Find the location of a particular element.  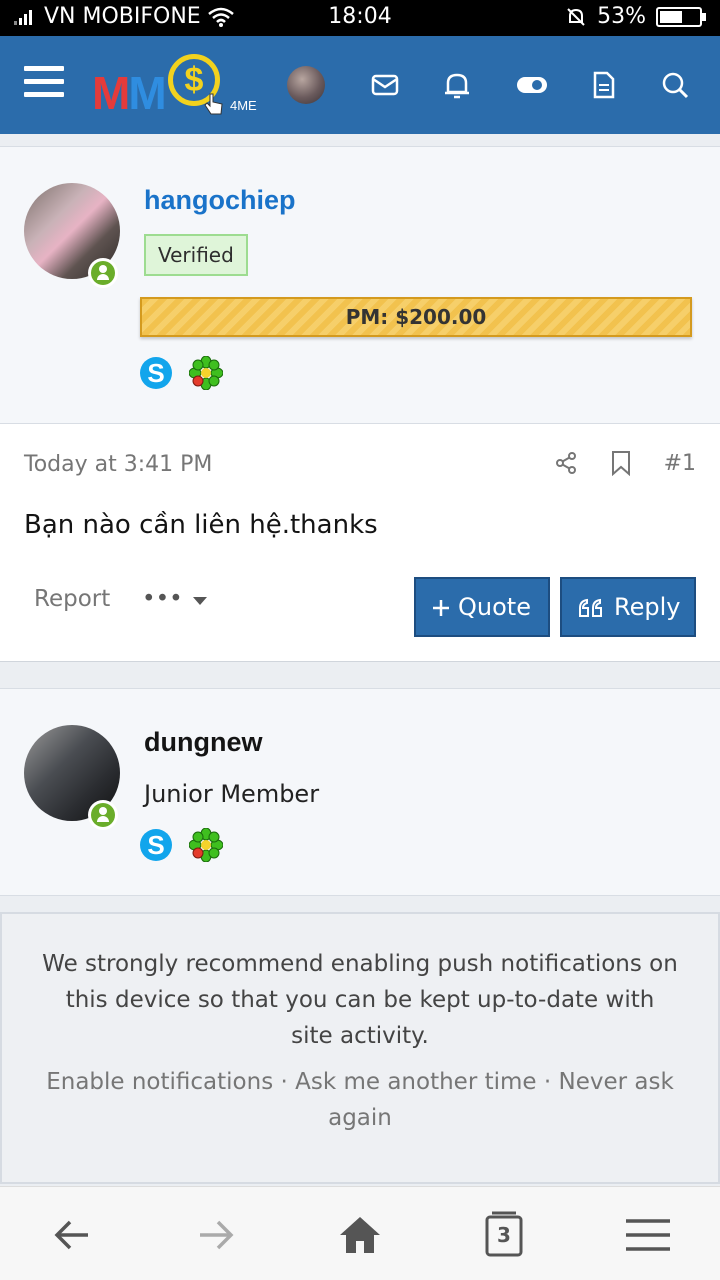

menu-button is located at coordinates (44, 83).